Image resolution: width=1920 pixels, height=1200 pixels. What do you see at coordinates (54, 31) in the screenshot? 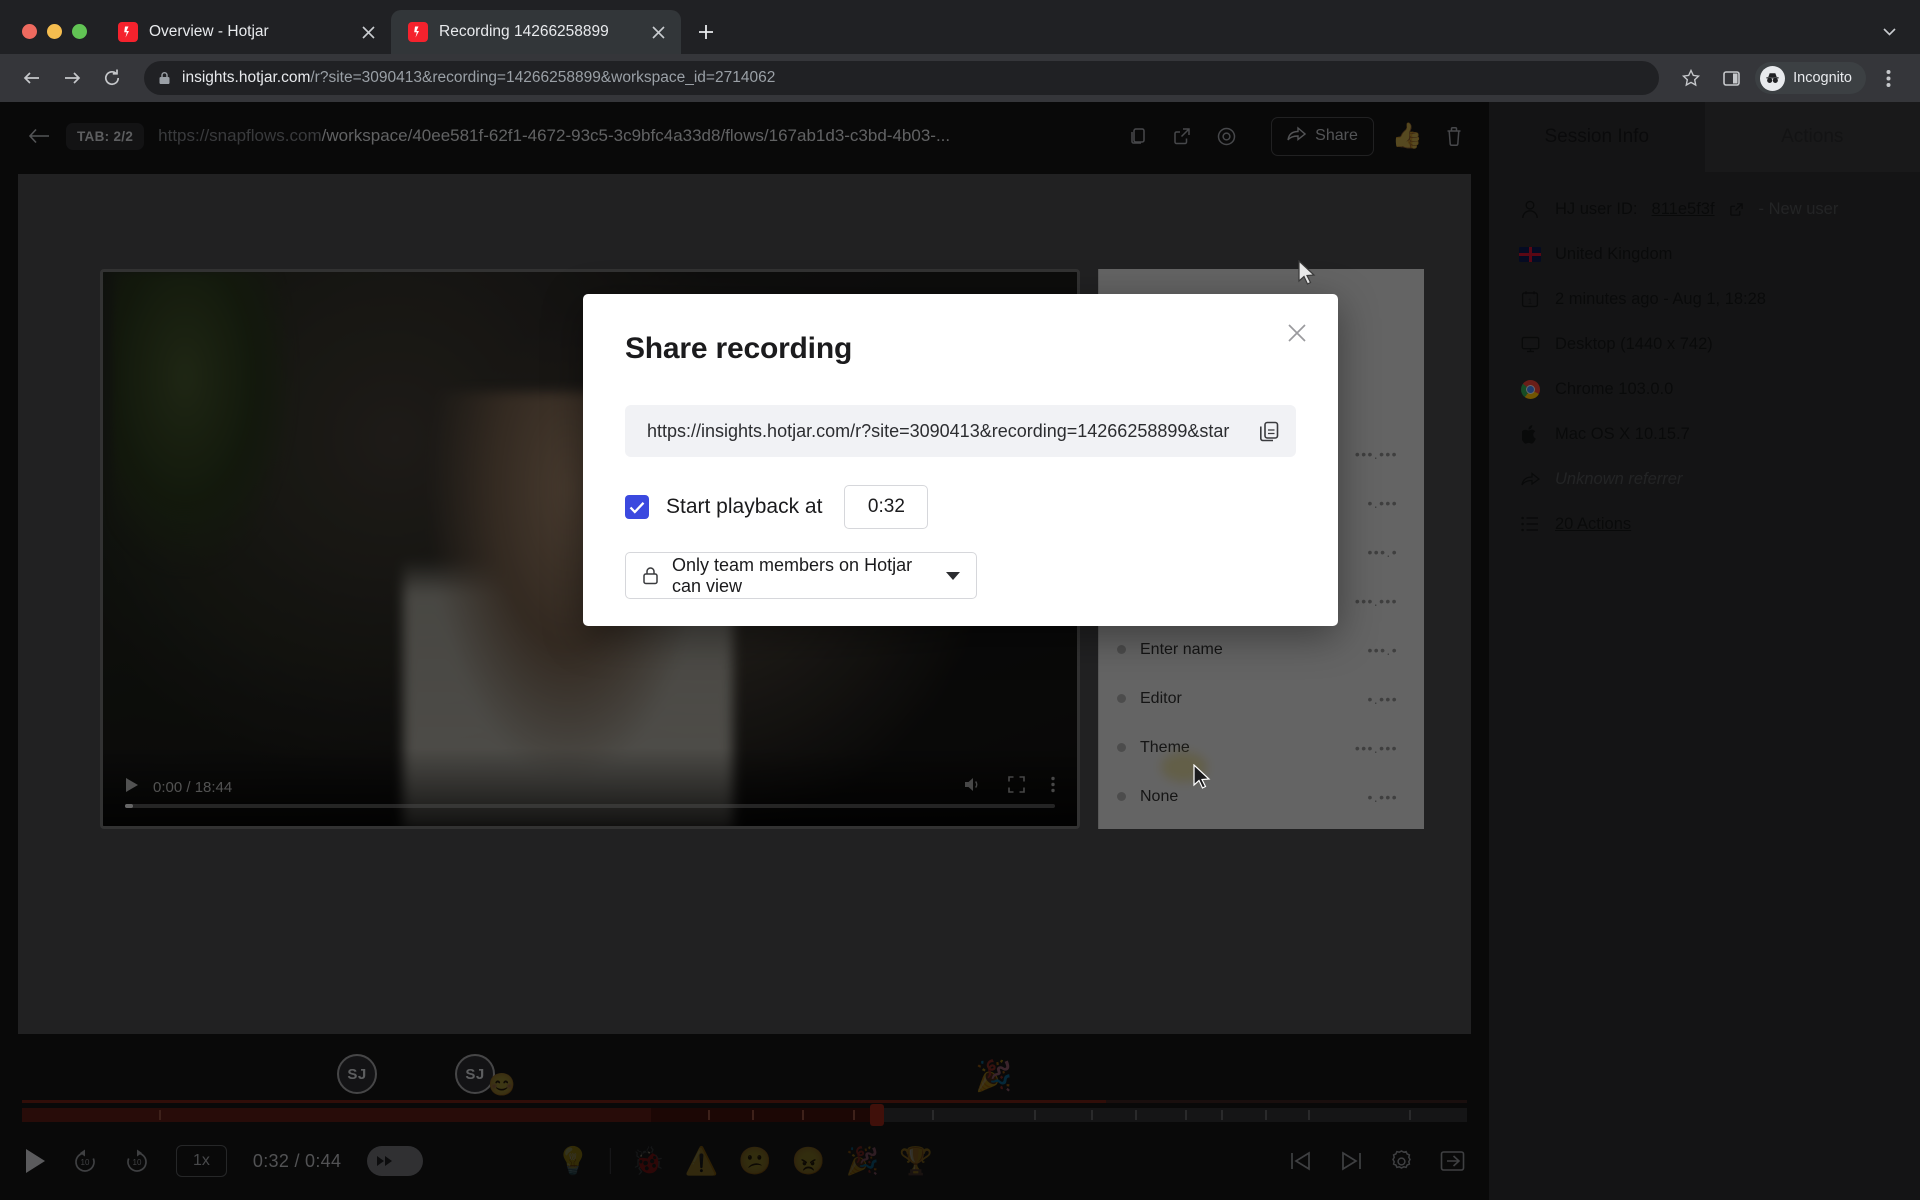
I see `minimize-window-button` at bounding box center [54, 31].